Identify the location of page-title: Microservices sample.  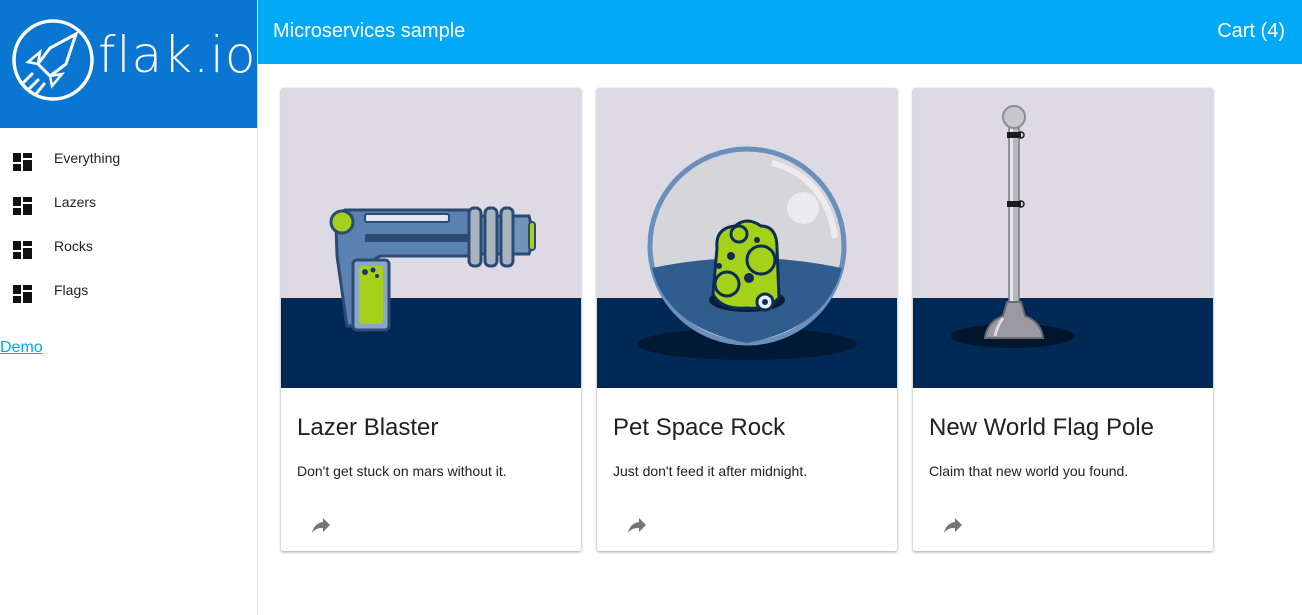
(369, 31).